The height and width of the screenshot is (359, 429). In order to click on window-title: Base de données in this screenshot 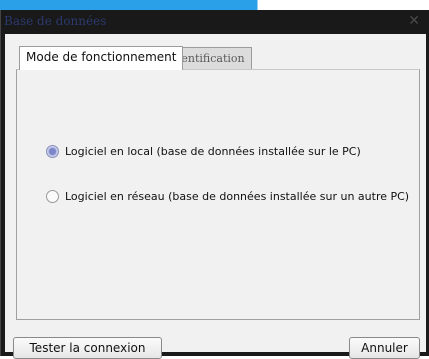, I will do `click(55, 21)`.